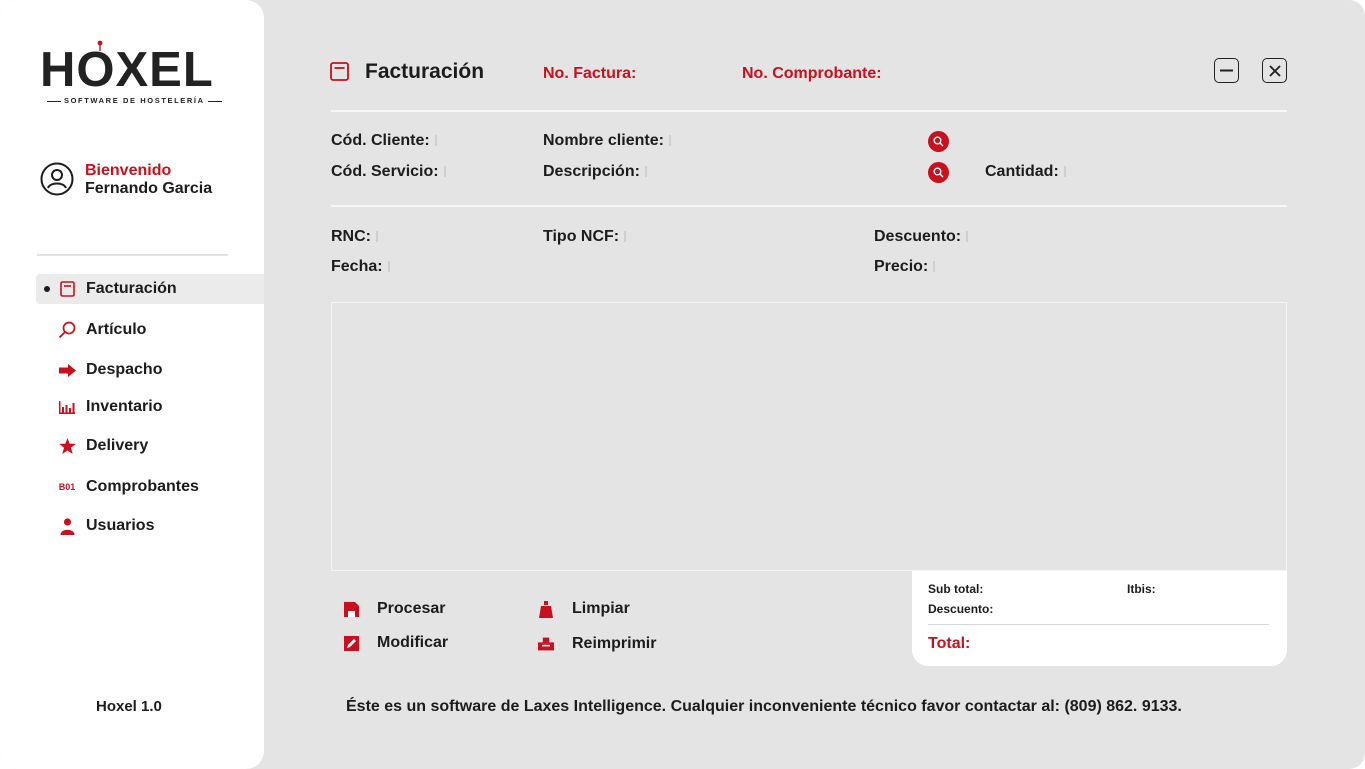  I want to click on sidebar-item-label: Comprobantes, so click(142, 486).